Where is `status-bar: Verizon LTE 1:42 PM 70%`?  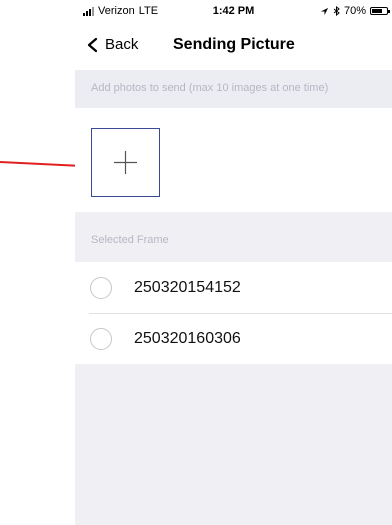
status-bar: Verizon LTE 1:42 PM 70% is located at coordinates (233, 11).